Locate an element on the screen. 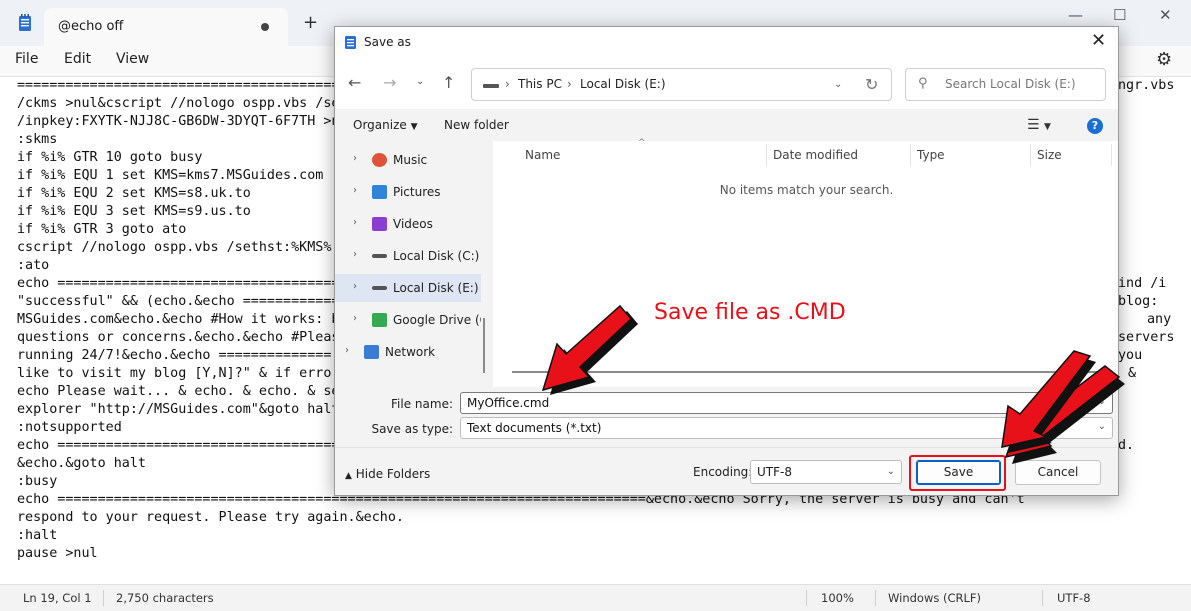 This screenshot has height=611, width=1191. status-zoom: 100% is located at coordinates (837, 598).